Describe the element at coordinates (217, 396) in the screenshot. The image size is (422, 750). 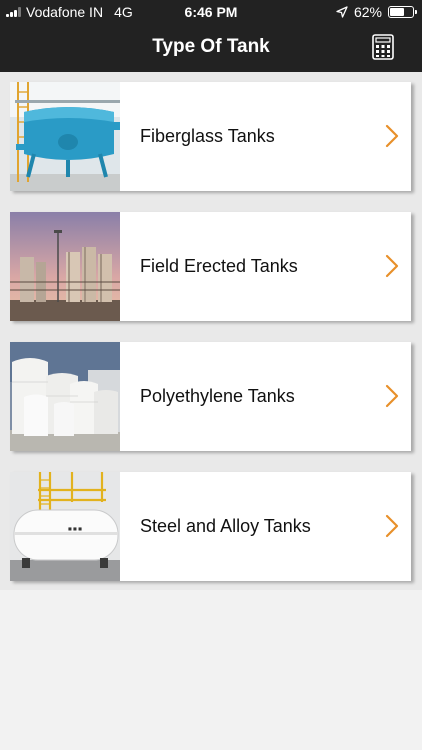
I see `list-item-label: Polyethylene Tanks` at that location.